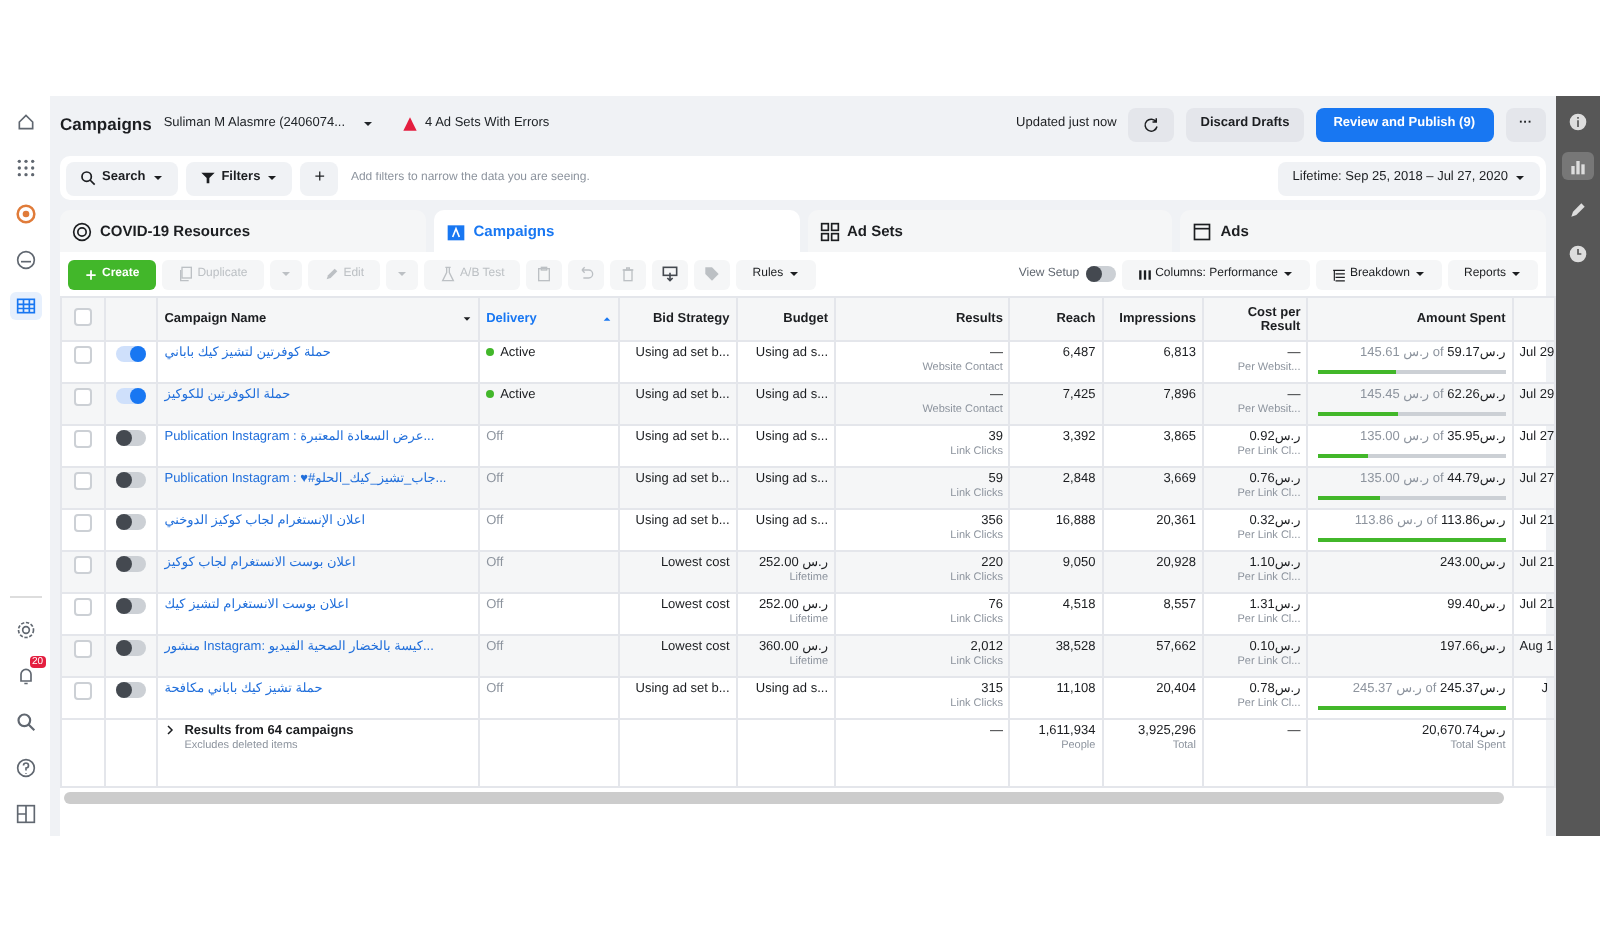 This screenshot has width=1600, height=940. I want to click on panel-icon, so click(25, 814).